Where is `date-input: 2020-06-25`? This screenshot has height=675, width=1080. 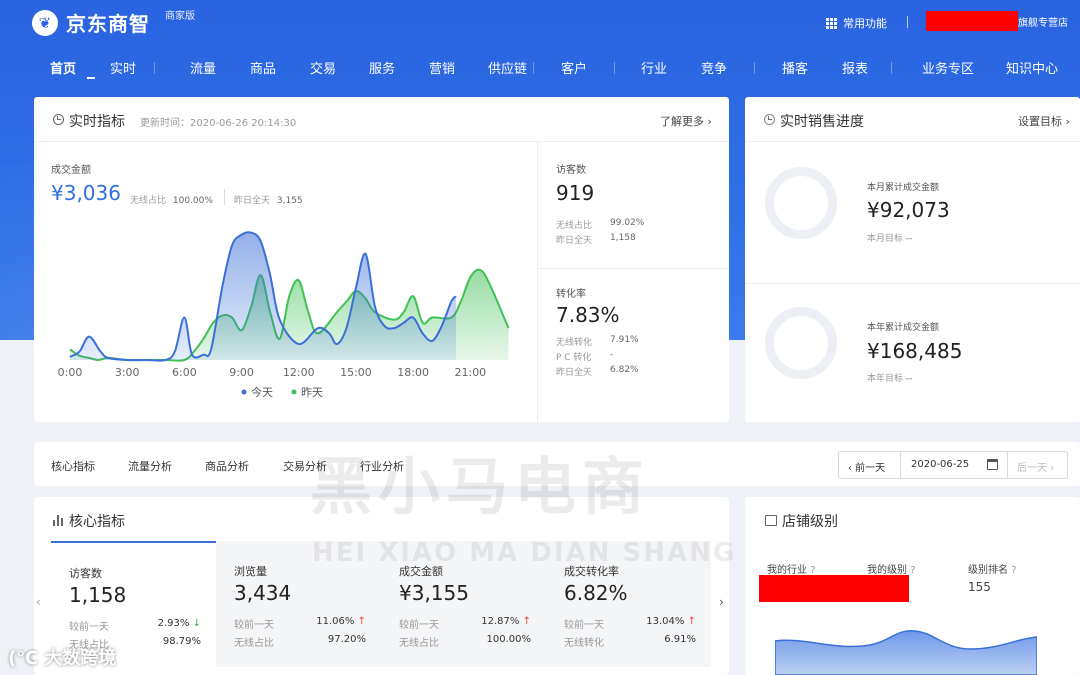
date-input: 2020-06-25 is located at coordinates (940, 464).